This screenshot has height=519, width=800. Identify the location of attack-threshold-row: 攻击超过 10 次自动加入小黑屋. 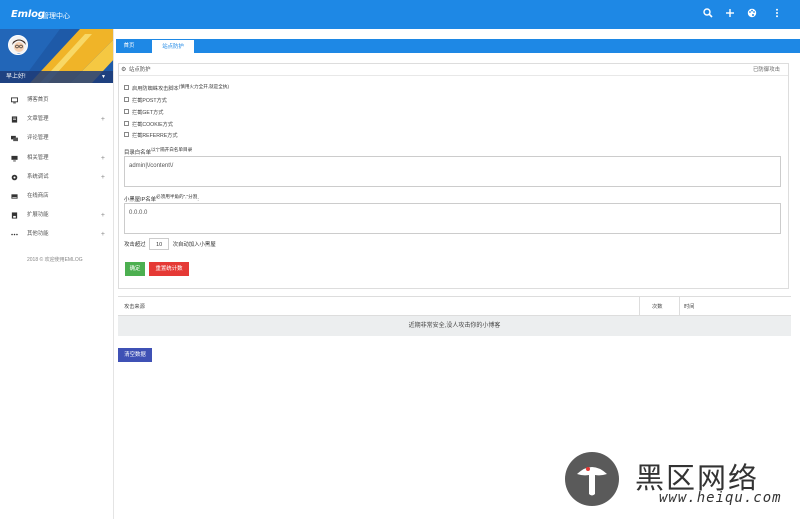
(170, 244).